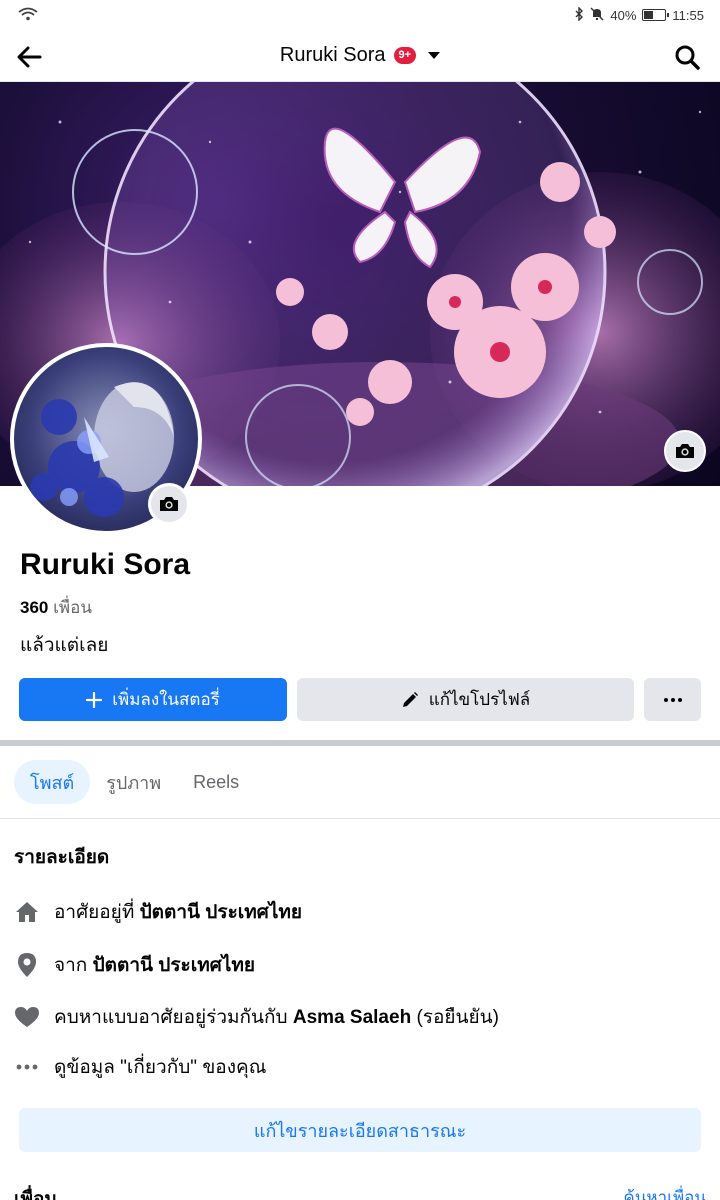 This screenshot has height=1200, width=720. What do you see at coordinates (72, 607) in the screenshot?
I see `friends-count-label: เพื่อน` at bounding box center [72, 607].